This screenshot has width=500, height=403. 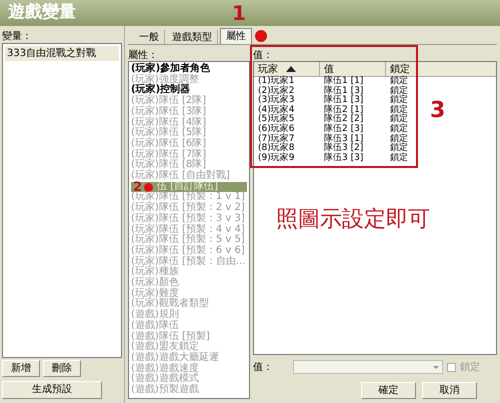 What do you see at coordinates (343, 139) in the screenshot?
I see `table-cell-text: 隊伍3 [1]` at bounding box center [343, 139].